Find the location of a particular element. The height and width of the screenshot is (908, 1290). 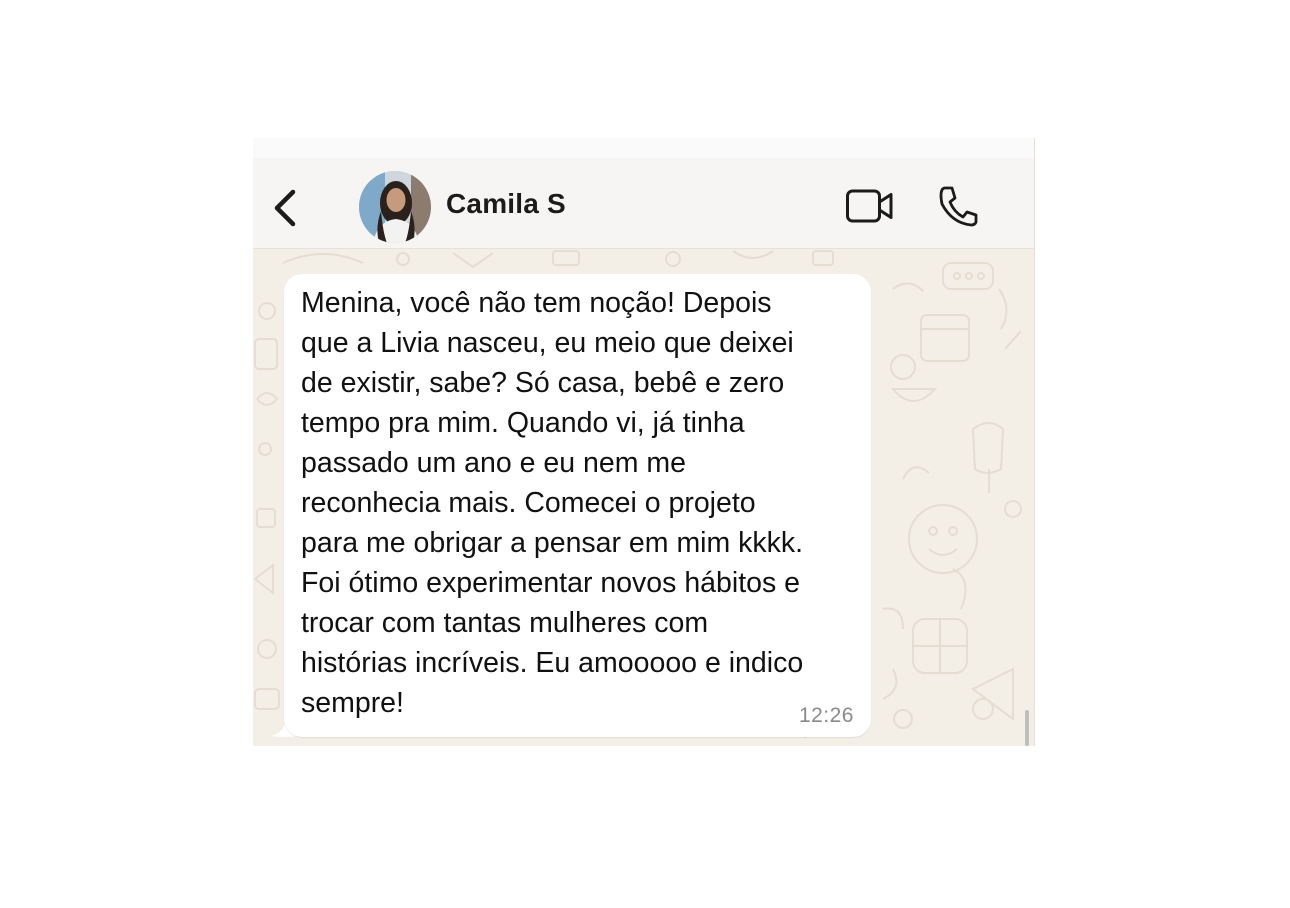

header-top-strip is located at coordinates (644, 148).